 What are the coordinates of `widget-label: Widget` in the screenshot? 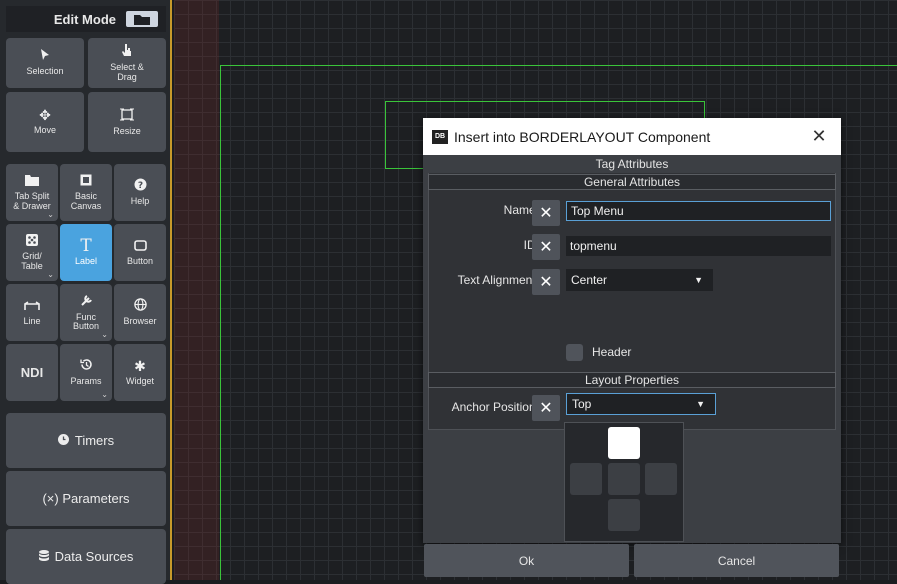 It's located at (139, 380).